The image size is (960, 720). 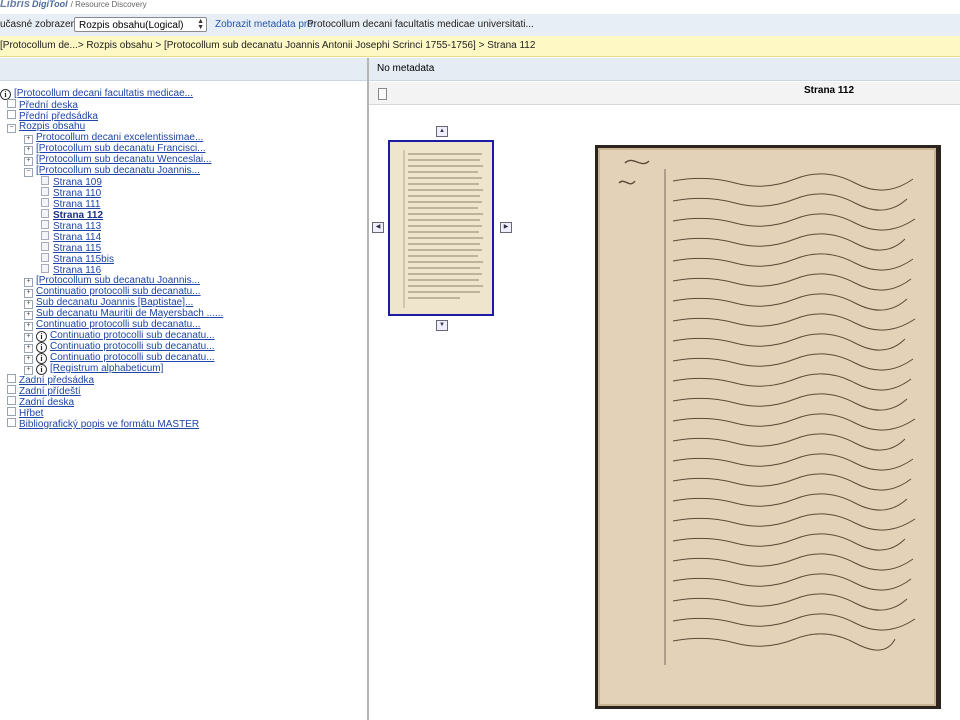 What do you see at coordinates (71, 248) in the screenshot?
I see `tree-item: Strana 115` at bounding box center [71, 248].